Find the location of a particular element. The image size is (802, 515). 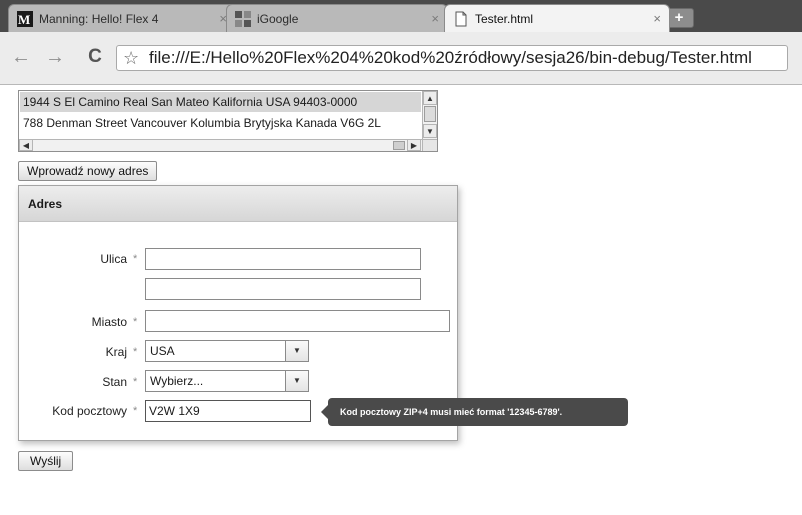

forward-icon: → is located at coordinates (55, 57).